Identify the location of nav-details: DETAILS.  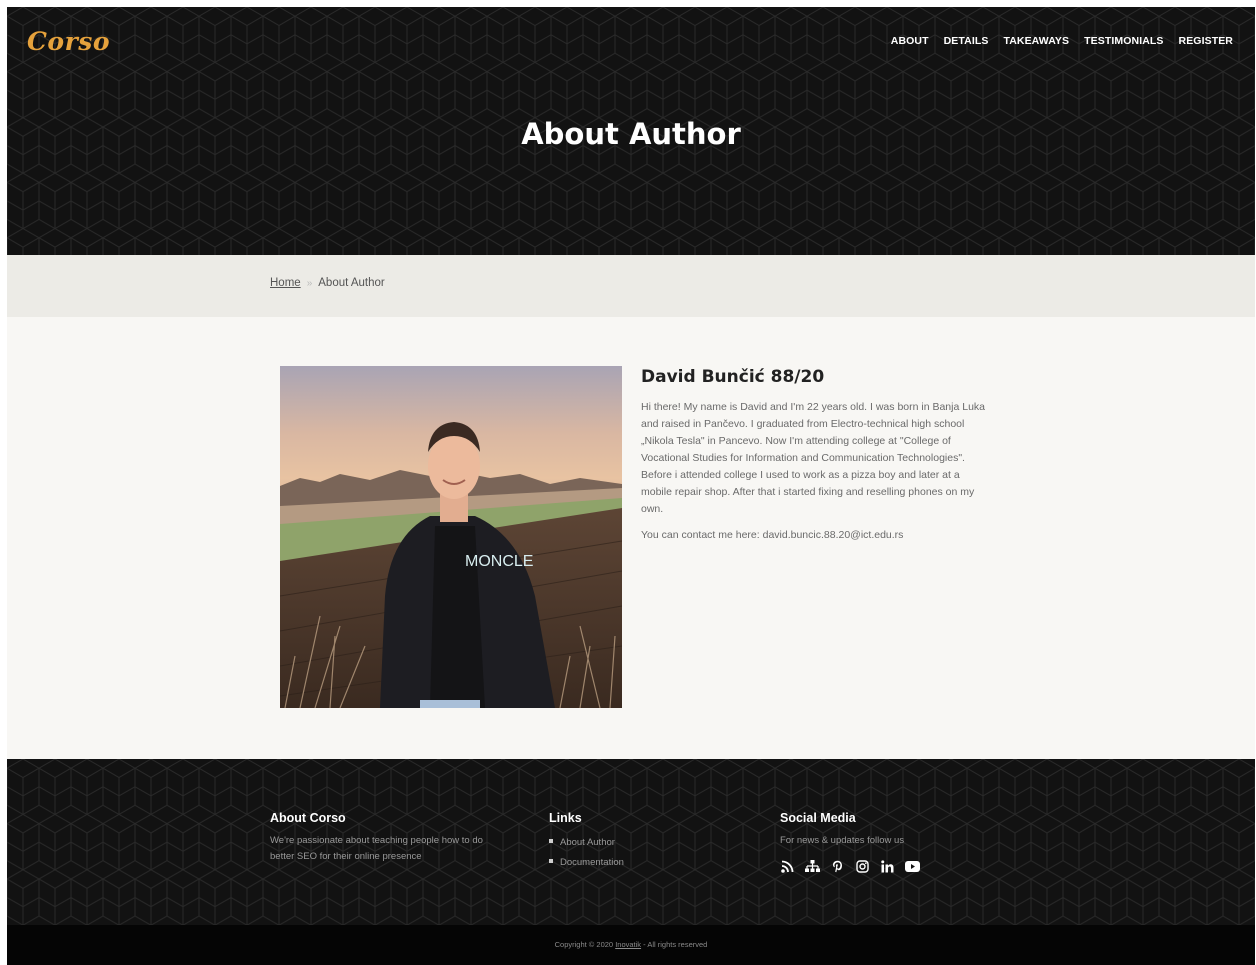
(966, 41).